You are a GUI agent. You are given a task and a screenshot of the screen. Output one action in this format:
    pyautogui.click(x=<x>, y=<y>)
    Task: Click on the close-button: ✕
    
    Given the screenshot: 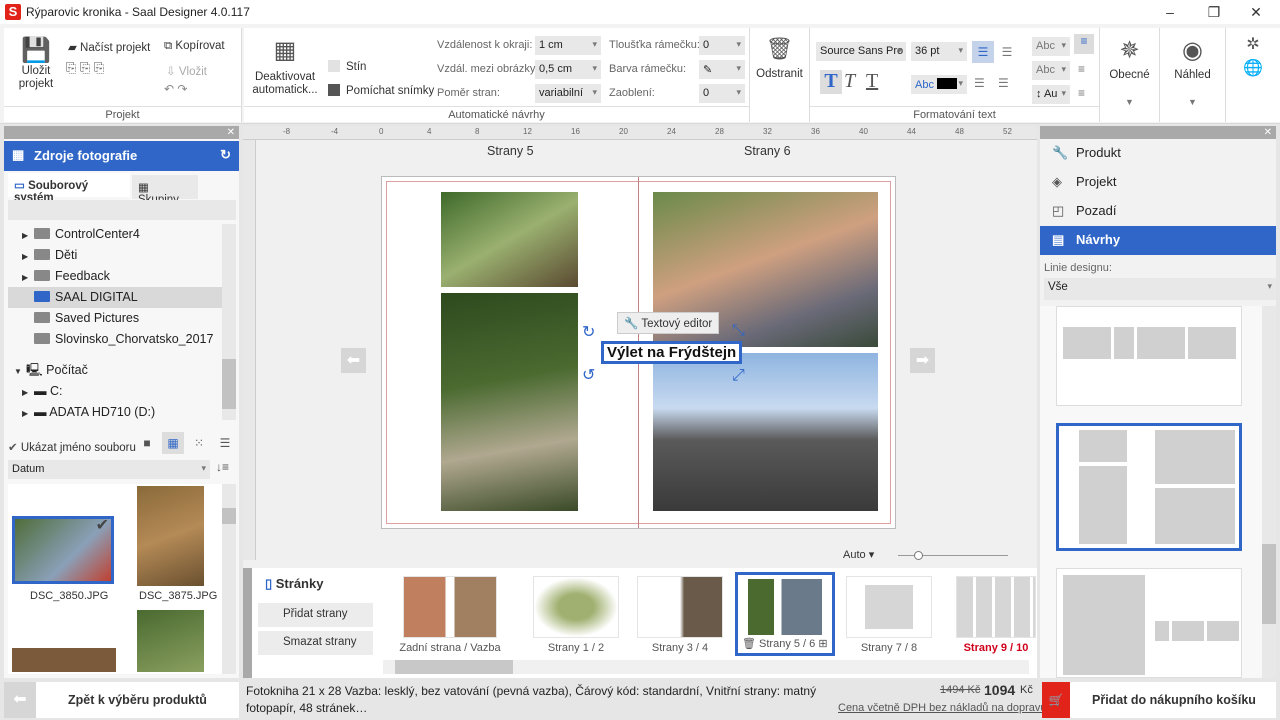 What is the action you would take?
    pyautogui.click(x=1256, y=12)
    